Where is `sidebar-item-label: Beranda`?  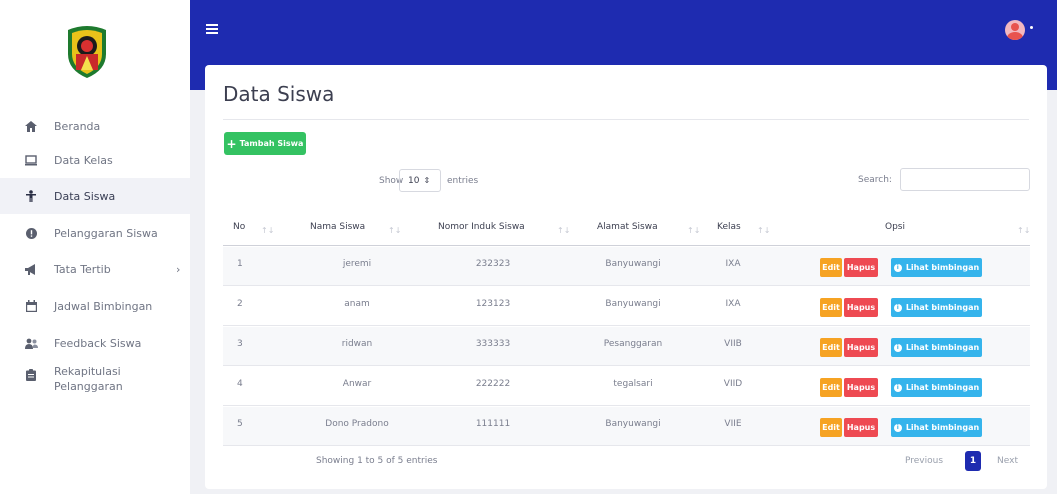 sidebar-item-label: Beranda is located at coordinates (77, 126).